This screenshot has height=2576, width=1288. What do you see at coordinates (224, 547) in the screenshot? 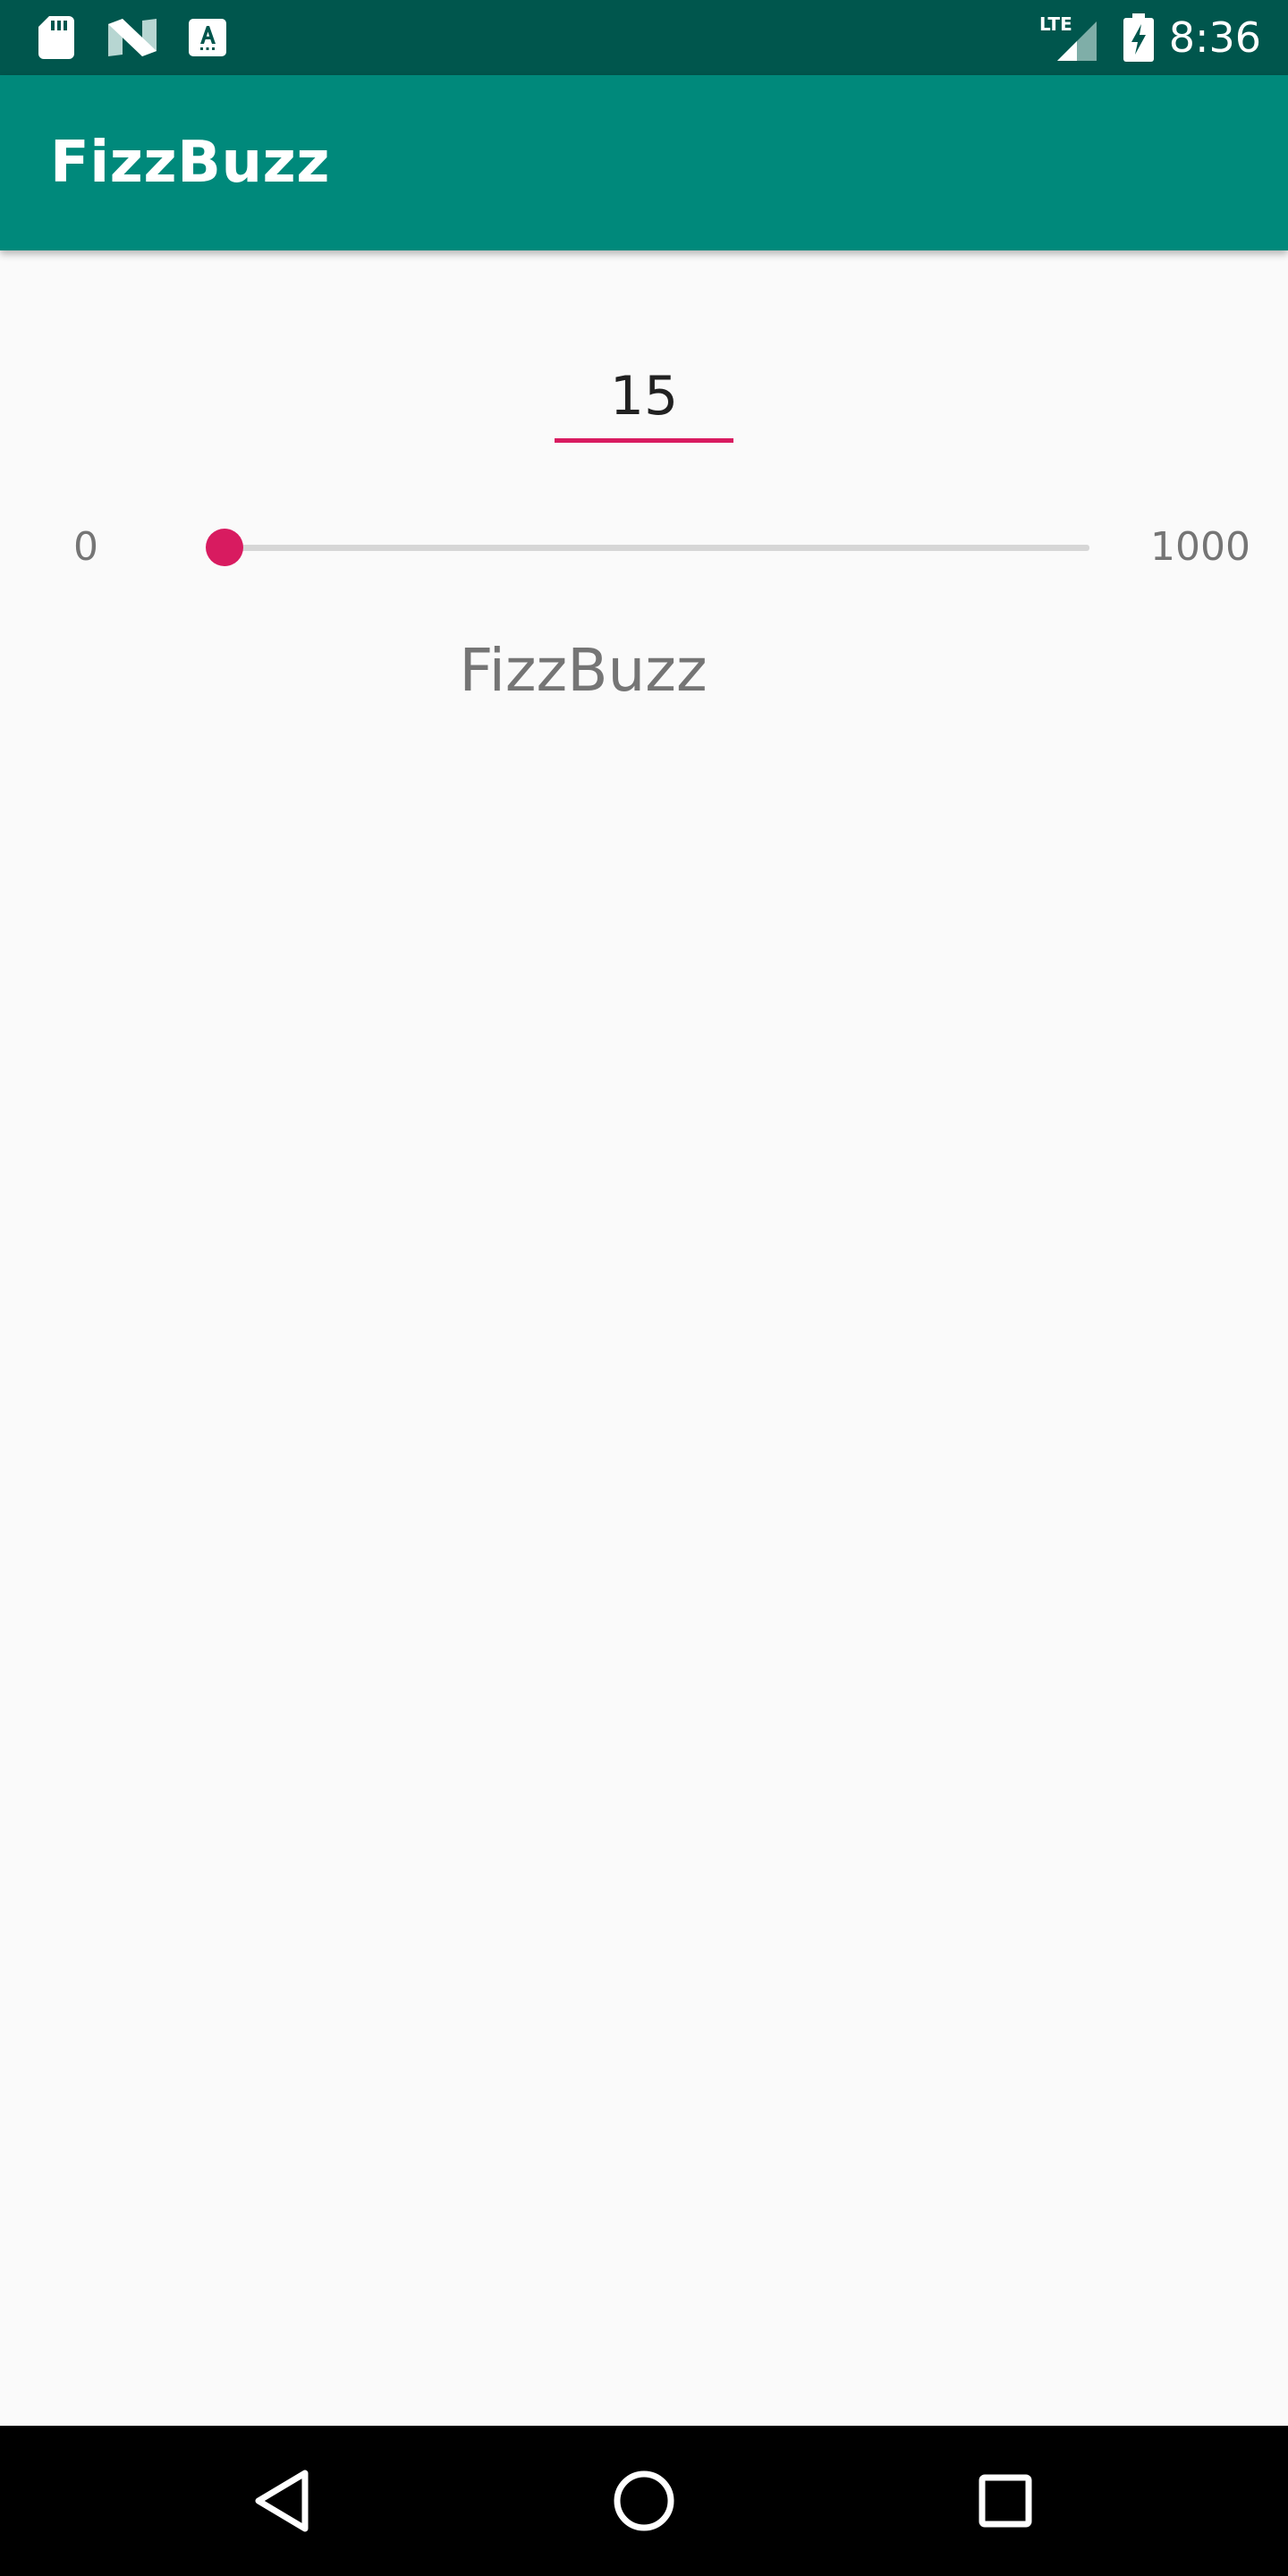
I see `slider-thumb` at bounding box center [224, 547].